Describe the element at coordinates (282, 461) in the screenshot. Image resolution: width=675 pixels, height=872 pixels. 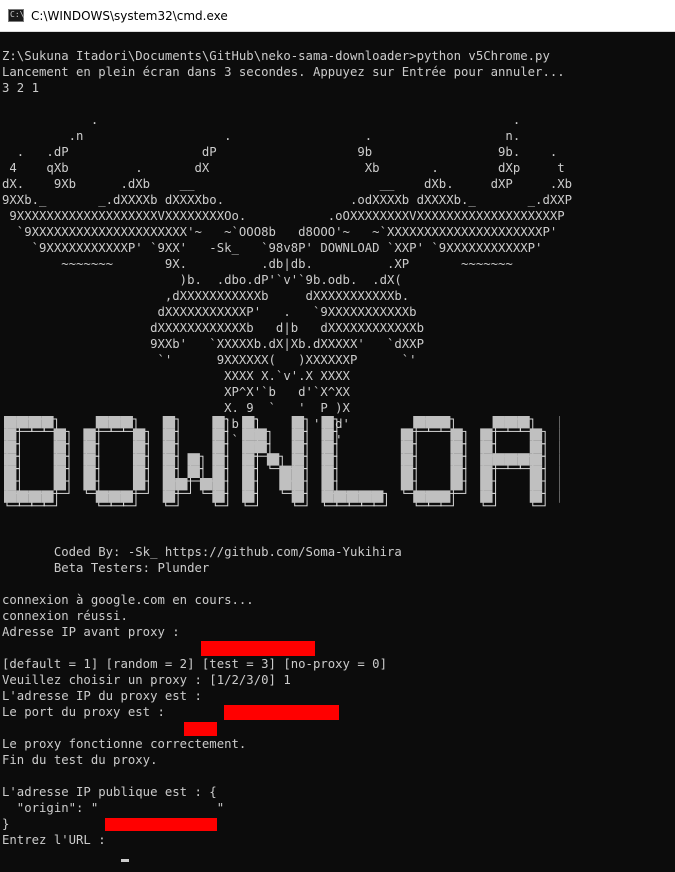
I see `download-ascii-banner` at that location.